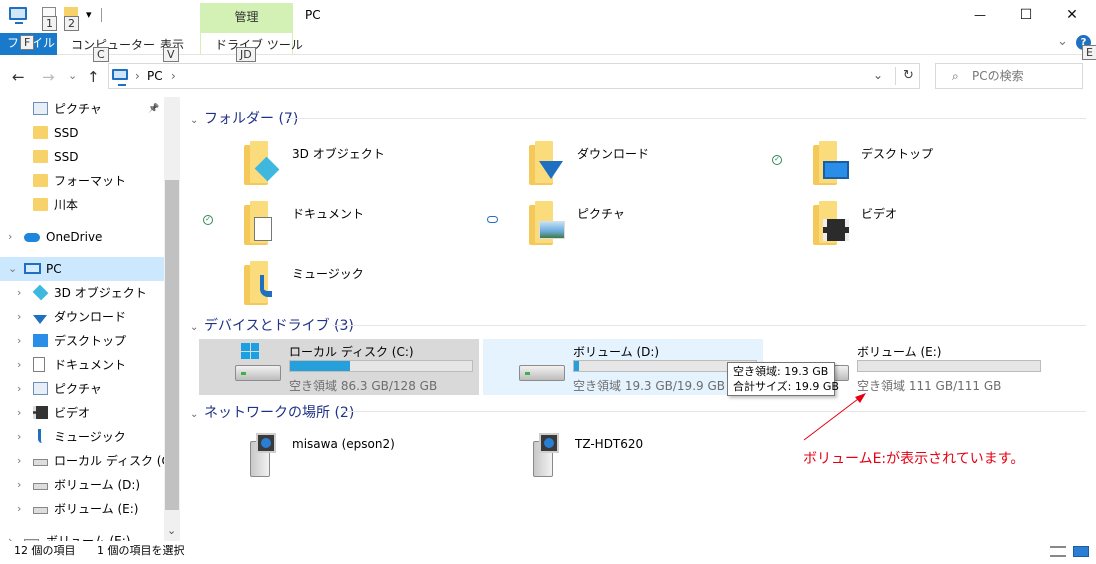  Describe the element at coordinates (72, 413) in the screenshot. I see `nav-label: ビデオ` at that location.